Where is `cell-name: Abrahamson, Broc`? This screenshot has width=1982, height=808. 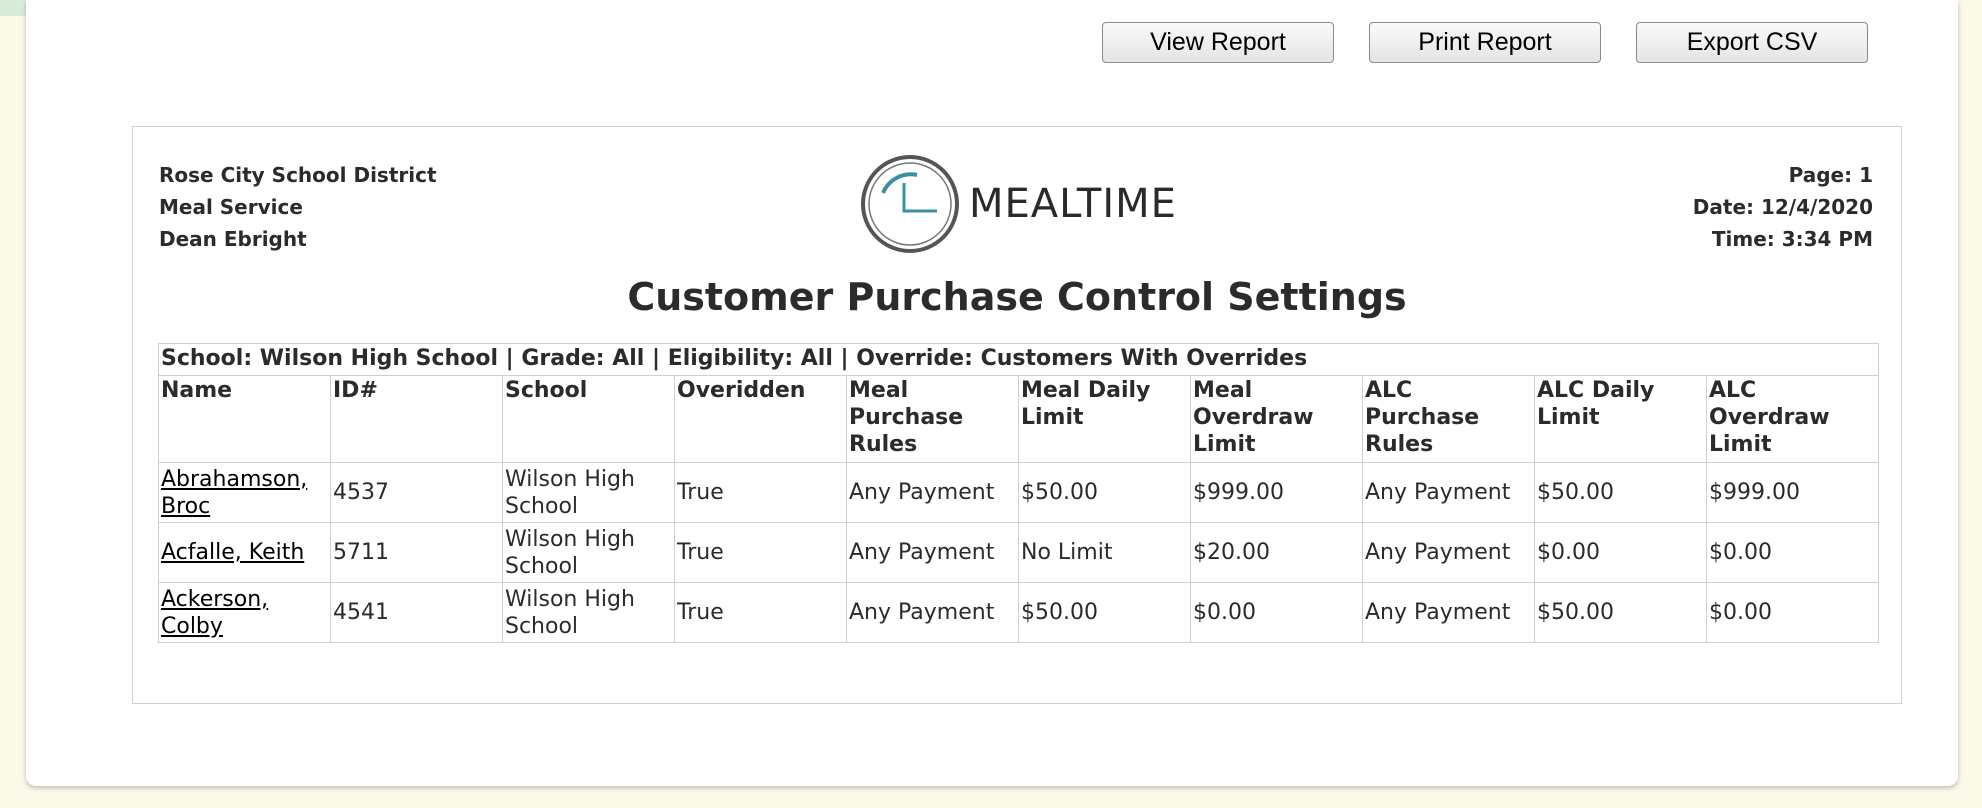
cell-name: Abrahamson, Broc is located at coordinates (244, 492).